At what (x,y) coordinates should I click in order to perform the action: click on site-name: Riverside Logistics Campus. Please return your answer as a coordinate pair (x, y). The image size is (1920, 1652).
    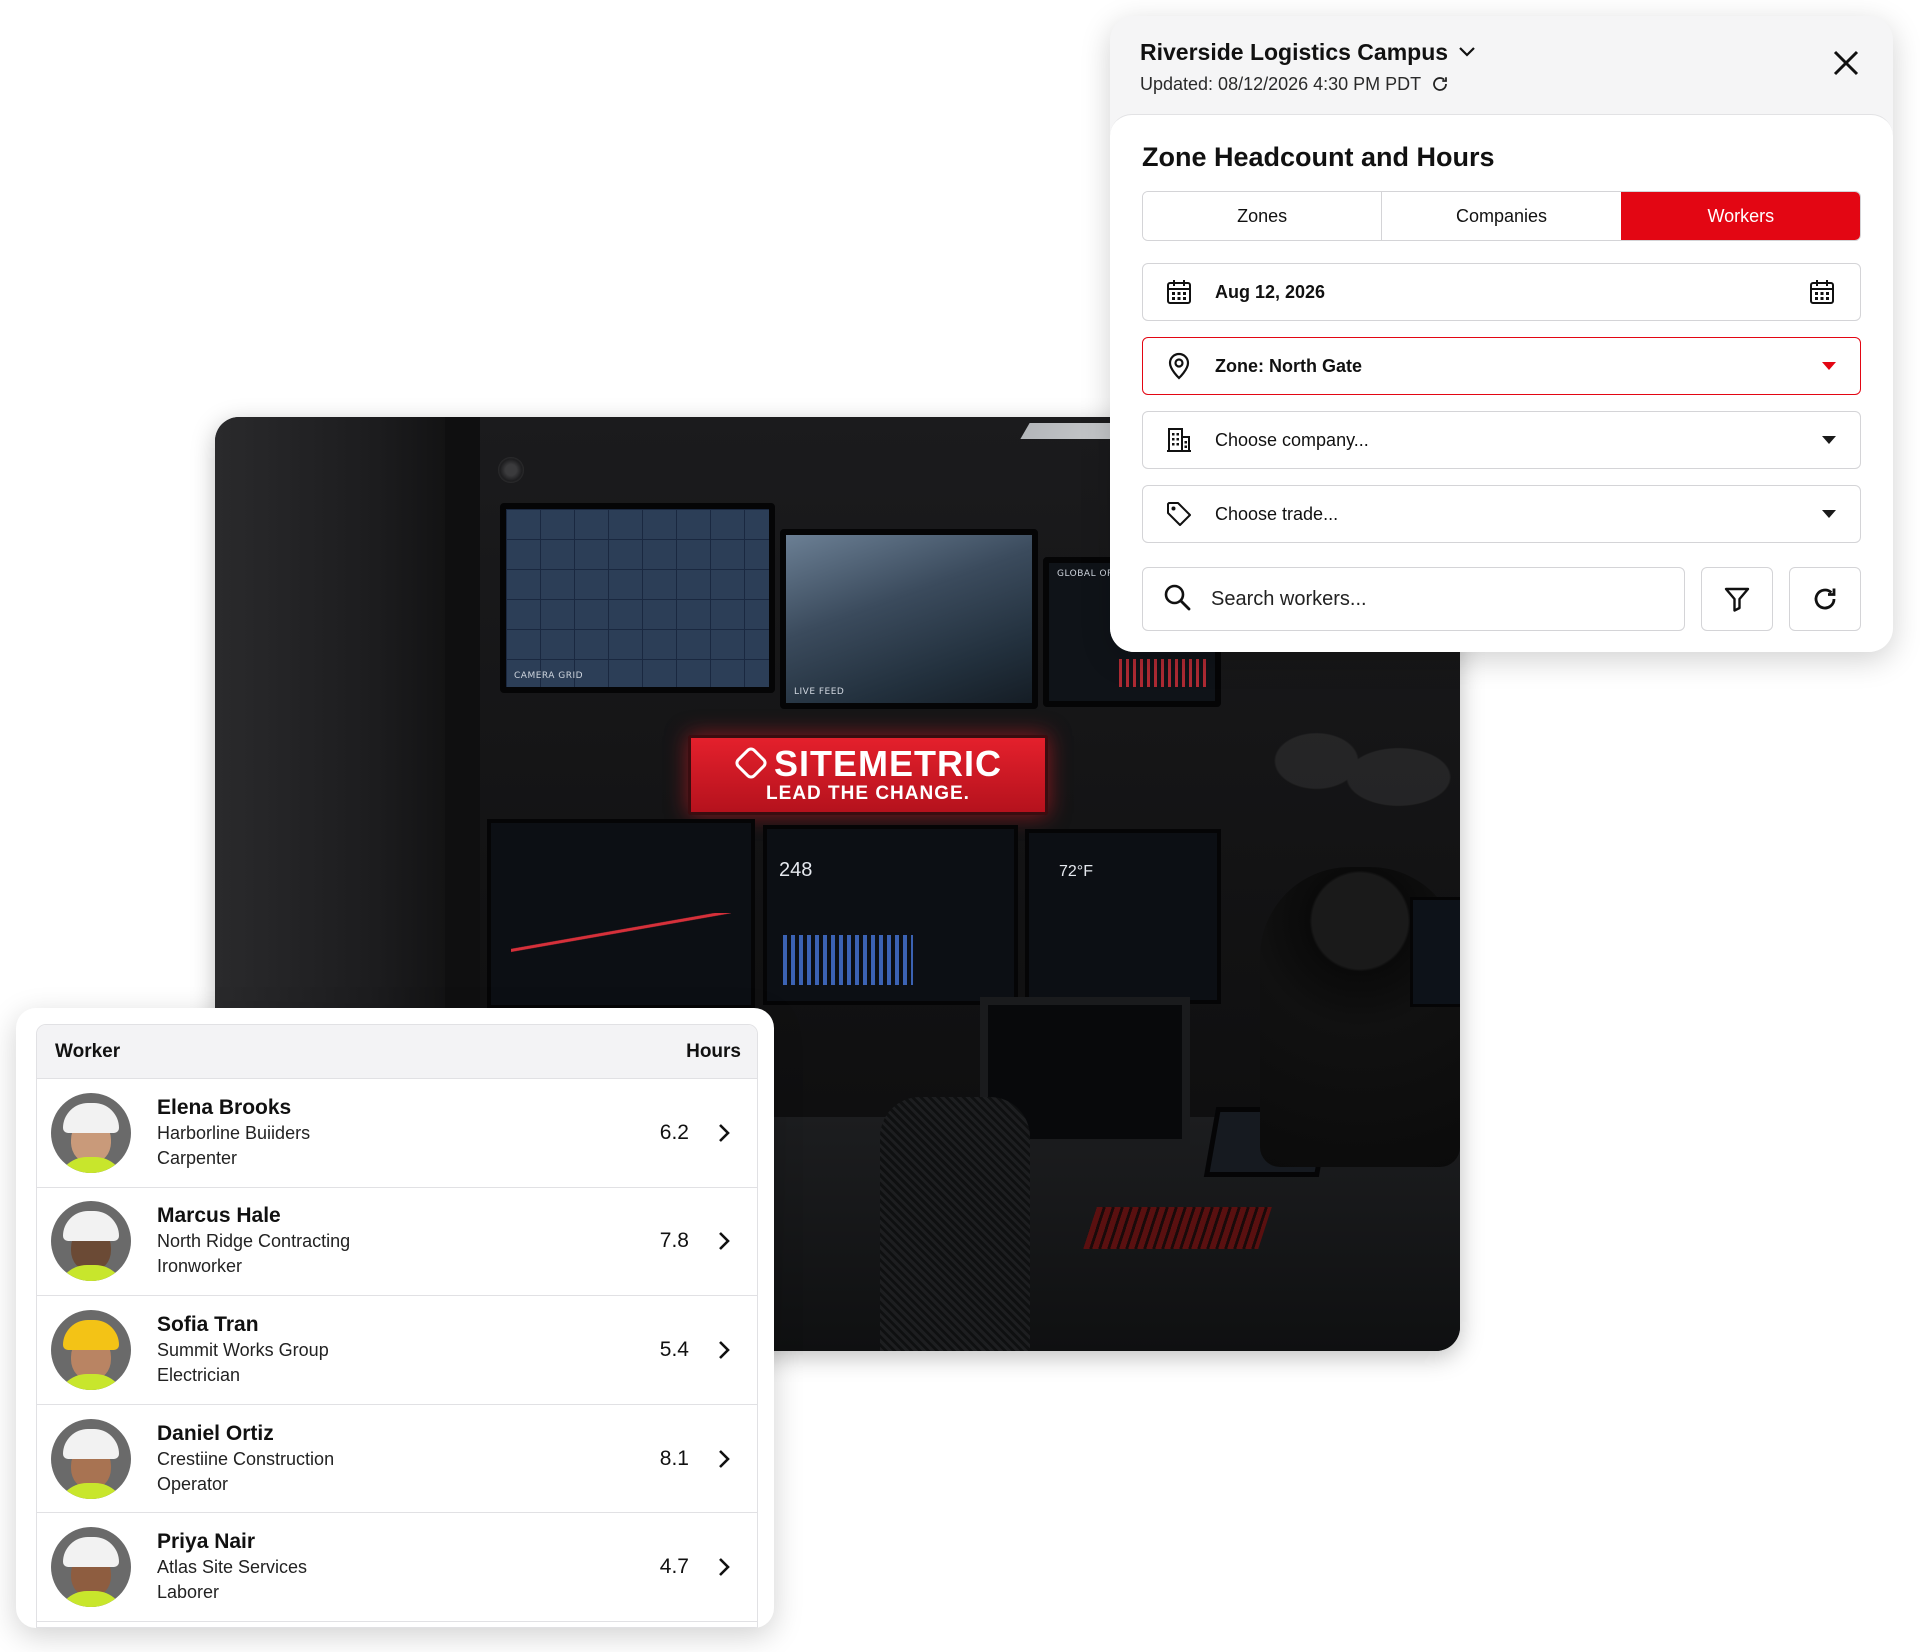
    Looking at the image, I should click on (1294, 51).